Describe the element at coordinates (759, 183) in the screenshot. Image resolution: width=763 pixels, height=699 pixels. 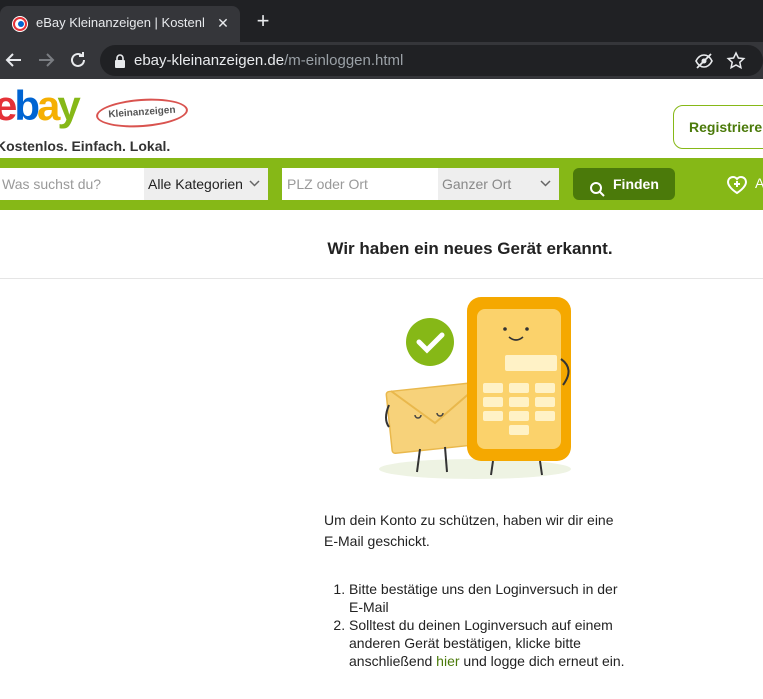
I see `favorites-label: A` at that location.